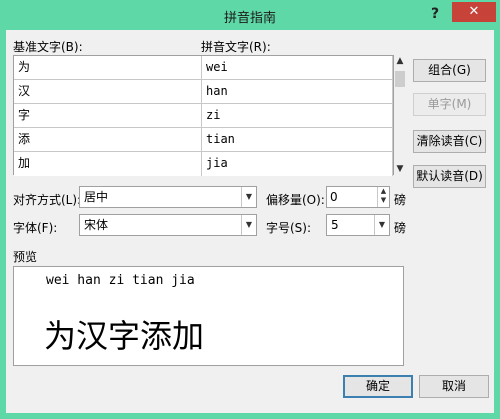 Image resolution: width=500 pixels, height=419 pixels. I want to click on title-bar: 拼音指南 ? ✕, so click(250, 15).